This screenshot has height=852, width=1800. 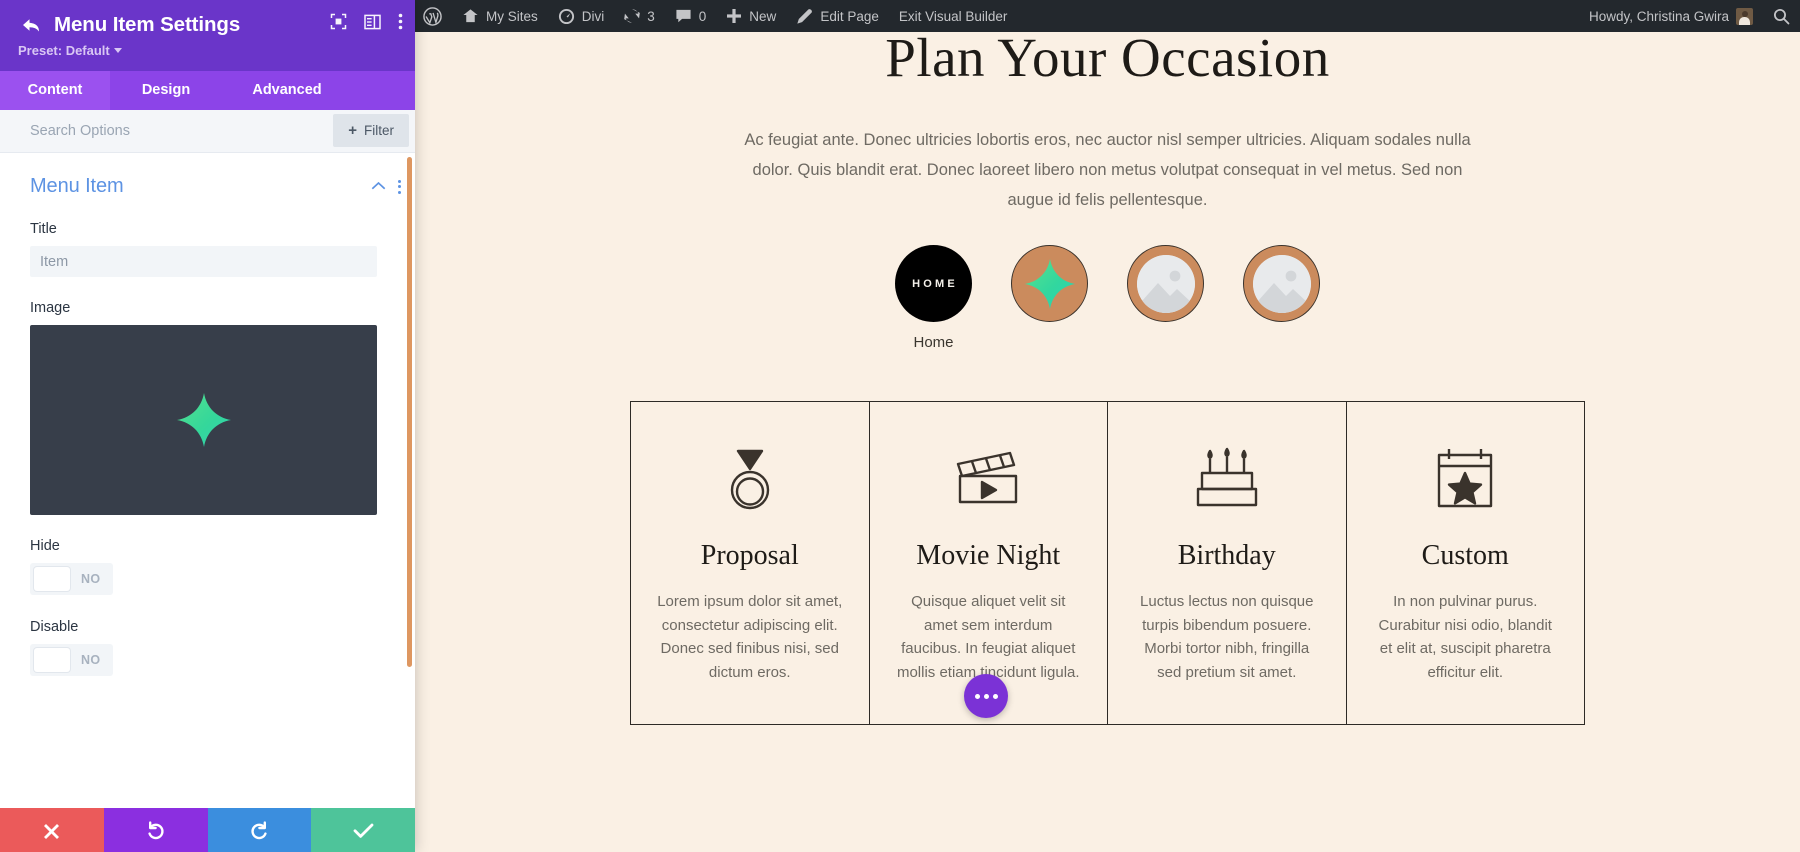 I want to click on circle-home: HOME, so click(x=933, y=284).